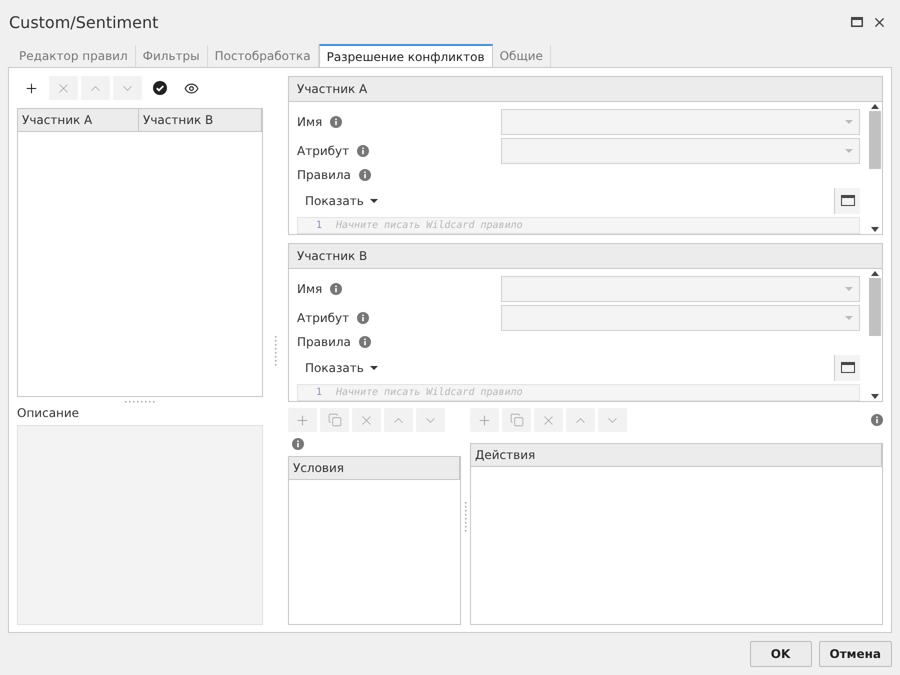 The height and width of the screenshot is (675, 900). I want to click on description-label: Описание, so click(48, 413).